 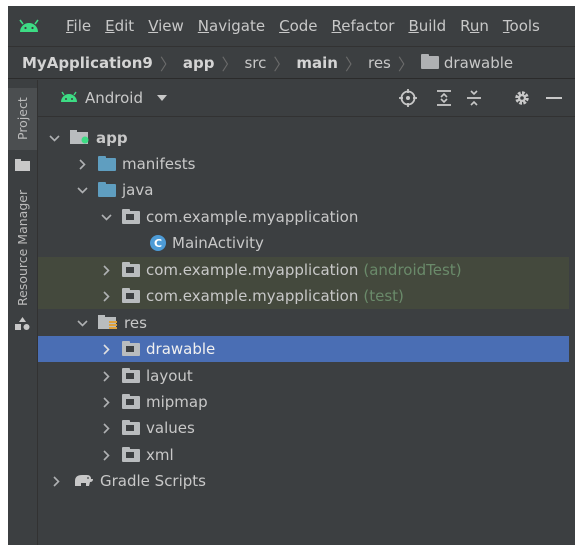 What do you see at coordinates (306, 376) in the screenshot?
I see `tree-node-layout: layout` at bounding box center [306, 376].